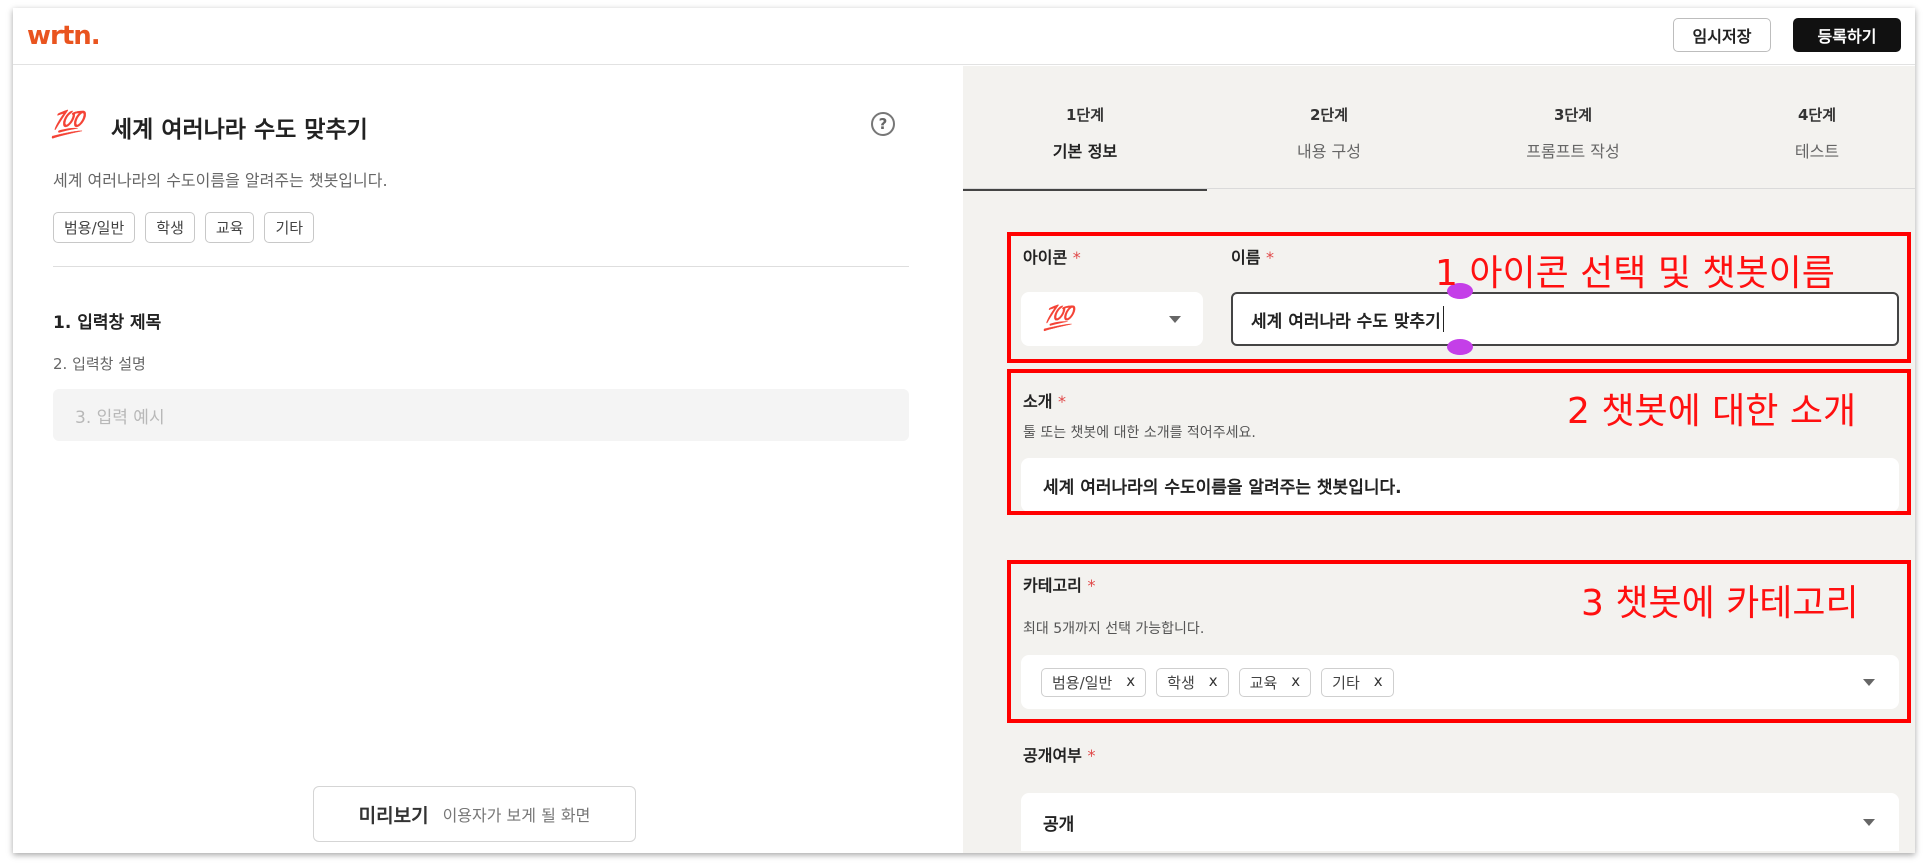  Describe the element at coordinates (1085, 151) in the screenshot. I see `step-label: 기본 정보` at that location.